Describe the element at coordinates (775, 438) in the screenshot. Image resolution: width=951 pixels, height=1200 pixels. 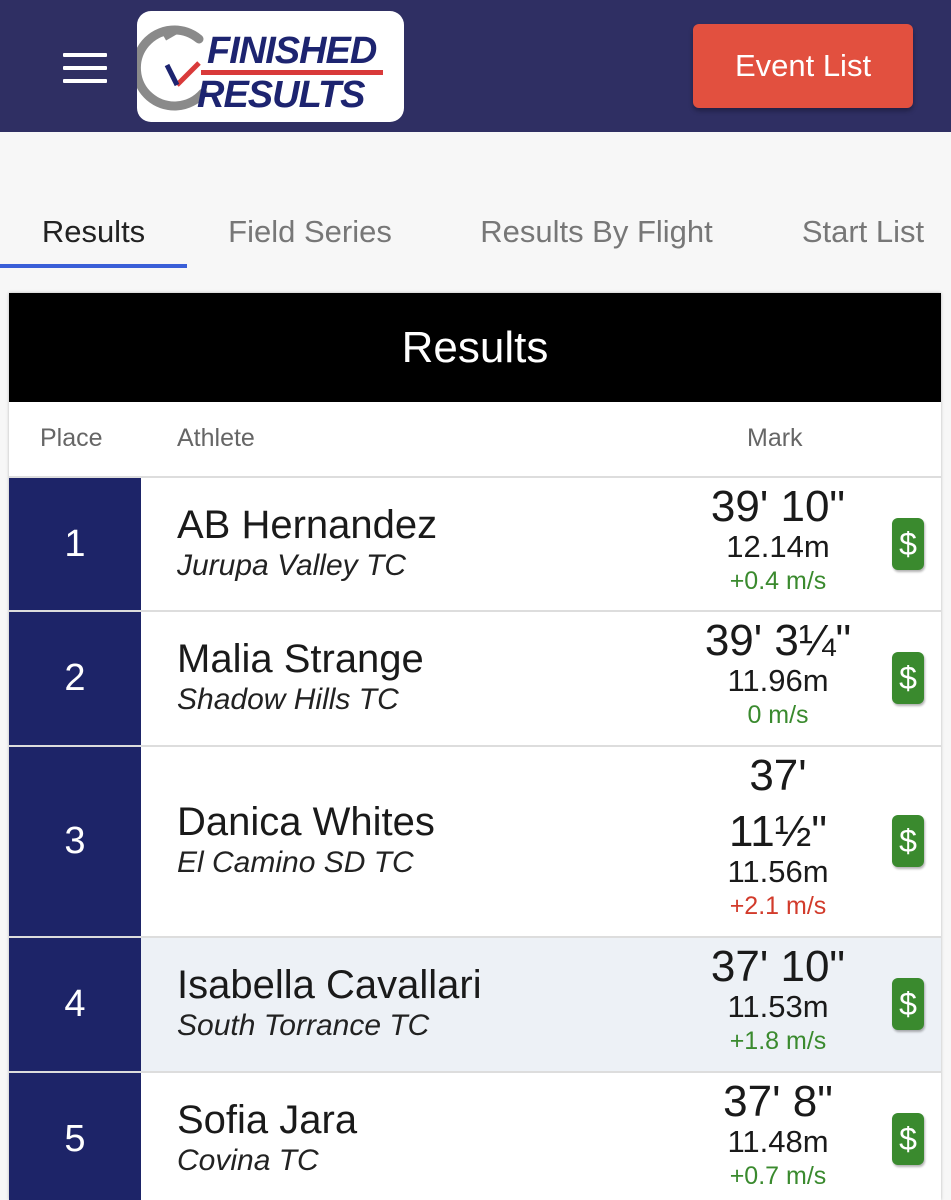
I see `column-header-mark: Mark` at that location.